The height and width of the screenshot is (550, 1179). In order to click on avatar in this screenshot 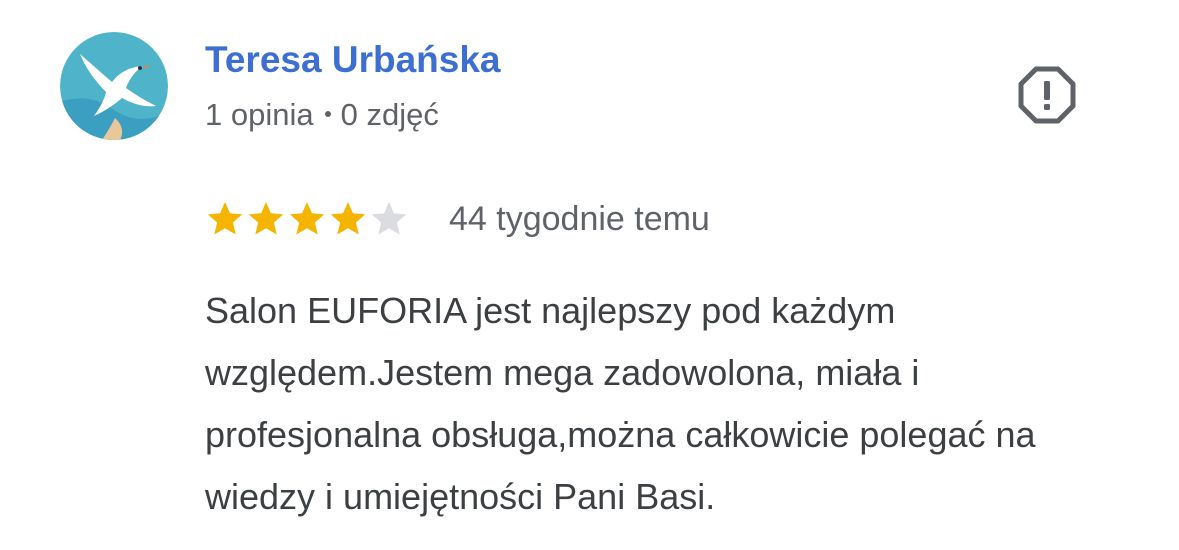, I will do `click(114, 86)`.